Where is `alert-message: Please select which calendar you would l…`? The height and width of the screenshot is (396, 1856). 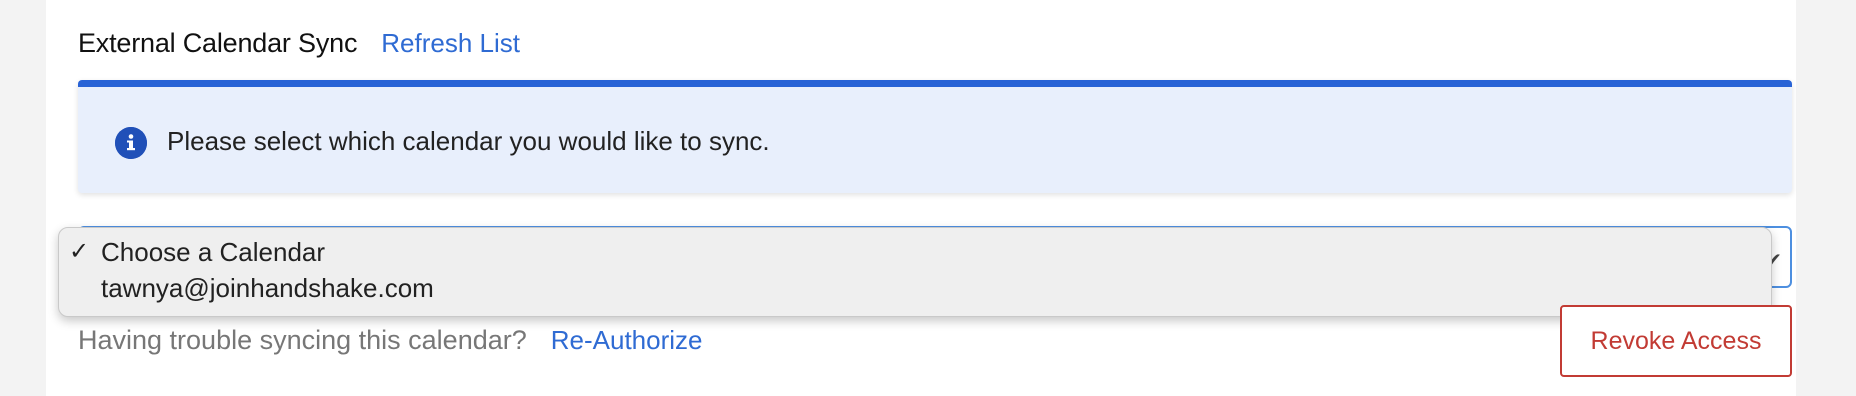 alert-message: Please select which calendar you would l… is located at coordinates (468, 141).